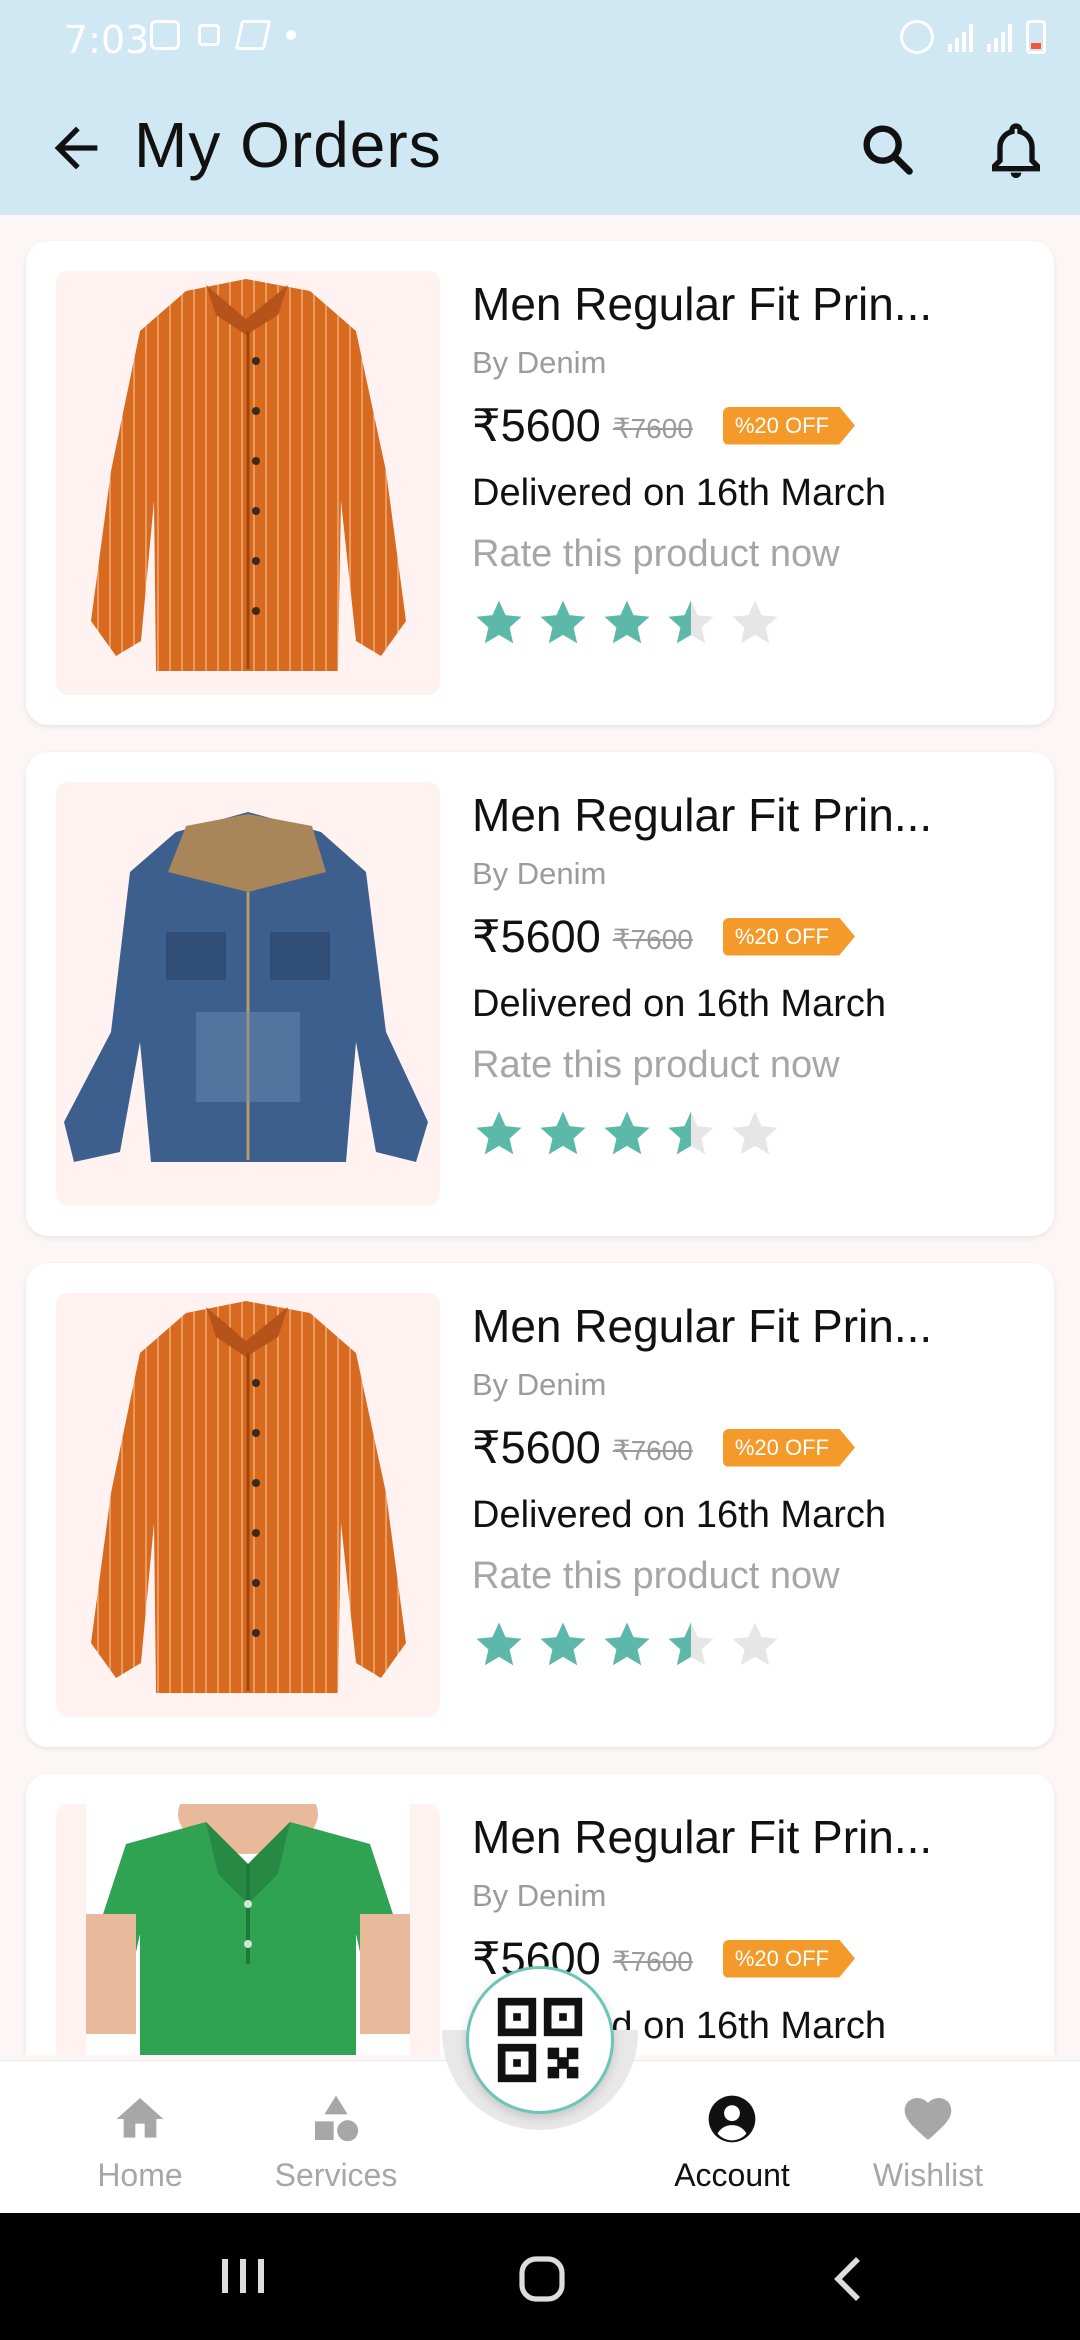 Image resolution: width=1080 pixels, height=2340 pixels. I want to click on notification-icons, so click(223, 35).